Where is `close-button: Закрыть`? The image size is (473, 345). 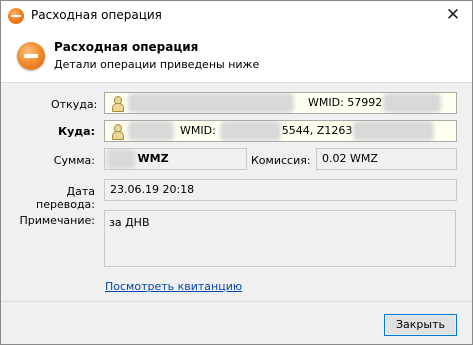
close-button: Закрыть is located at coordinates (420, 325).